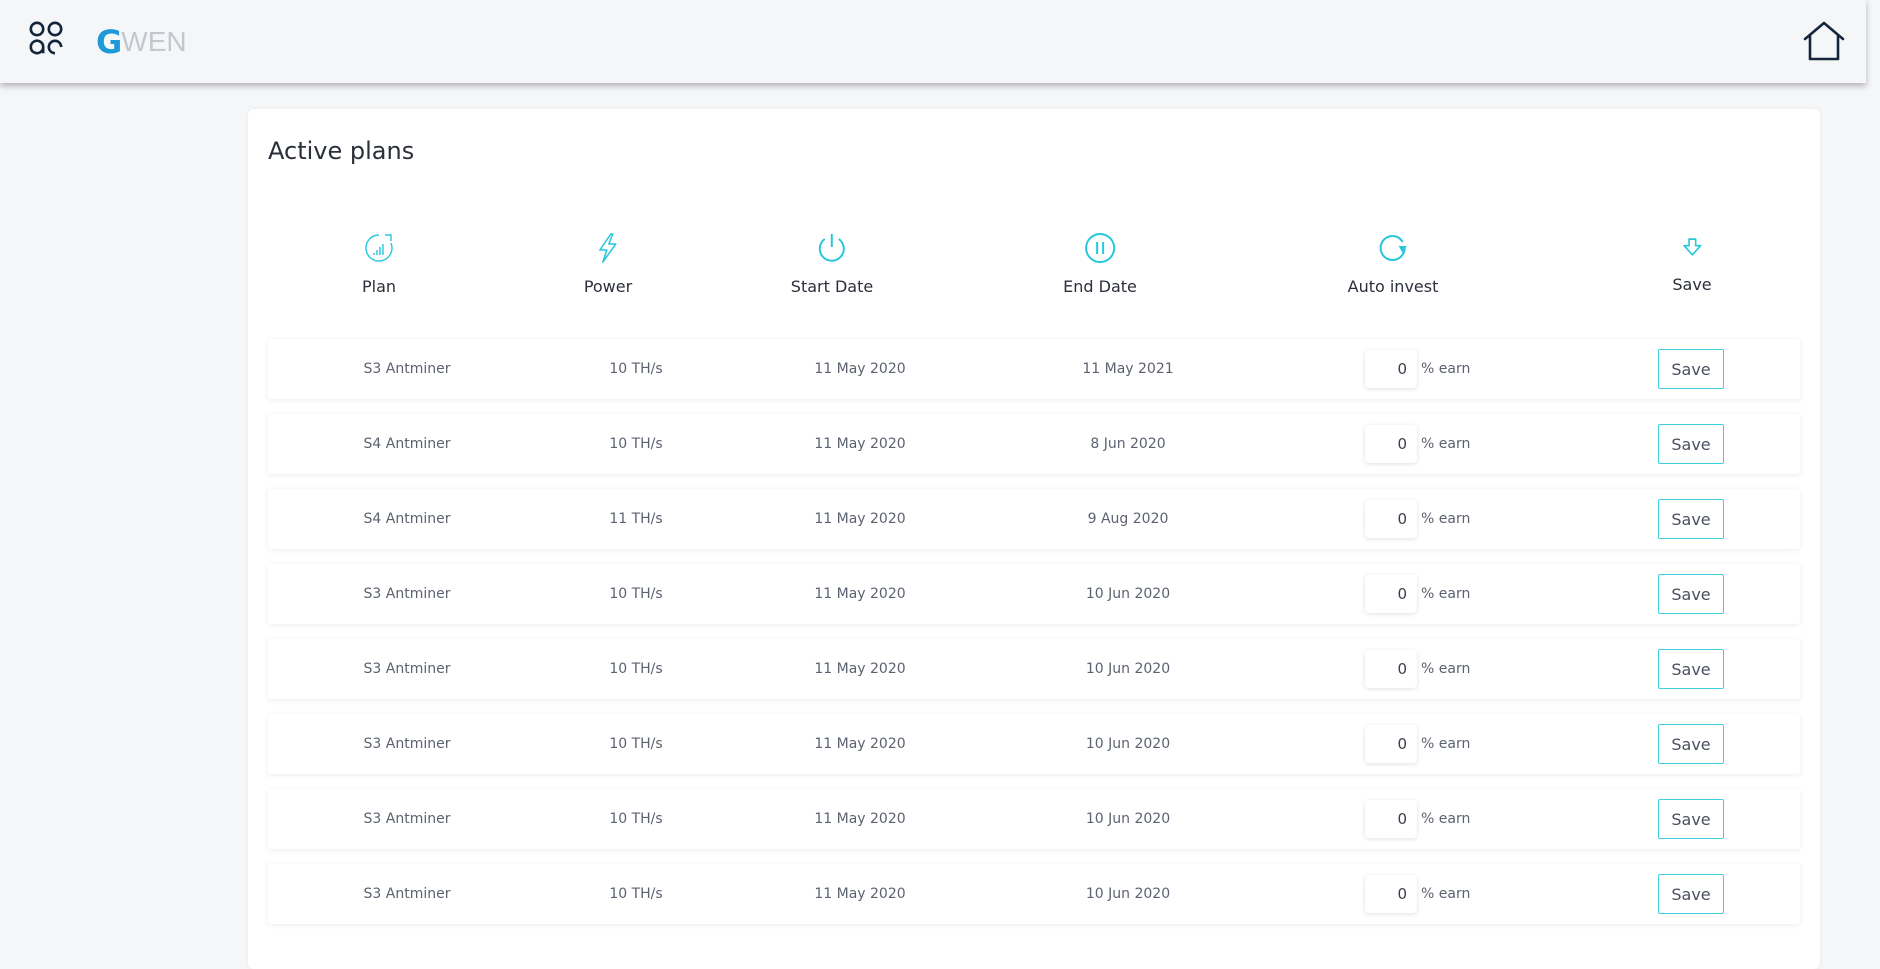 The image size is (1880, 969). Describe the element at coordinates (1393, 248) in the screenshot. I see `refresh-icon` at that location.